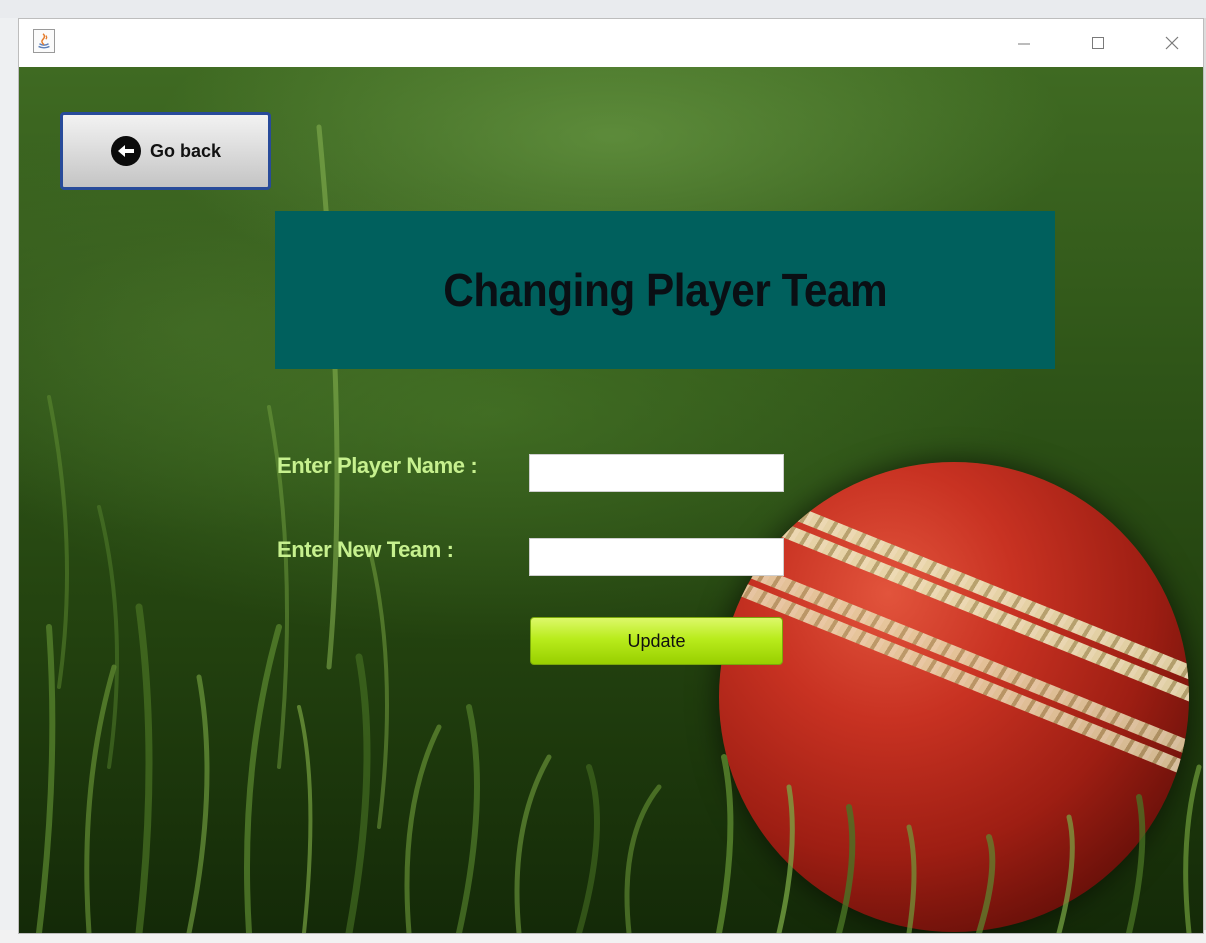  I want to click on title-panel: Changing Player Team, so click(665, 290).